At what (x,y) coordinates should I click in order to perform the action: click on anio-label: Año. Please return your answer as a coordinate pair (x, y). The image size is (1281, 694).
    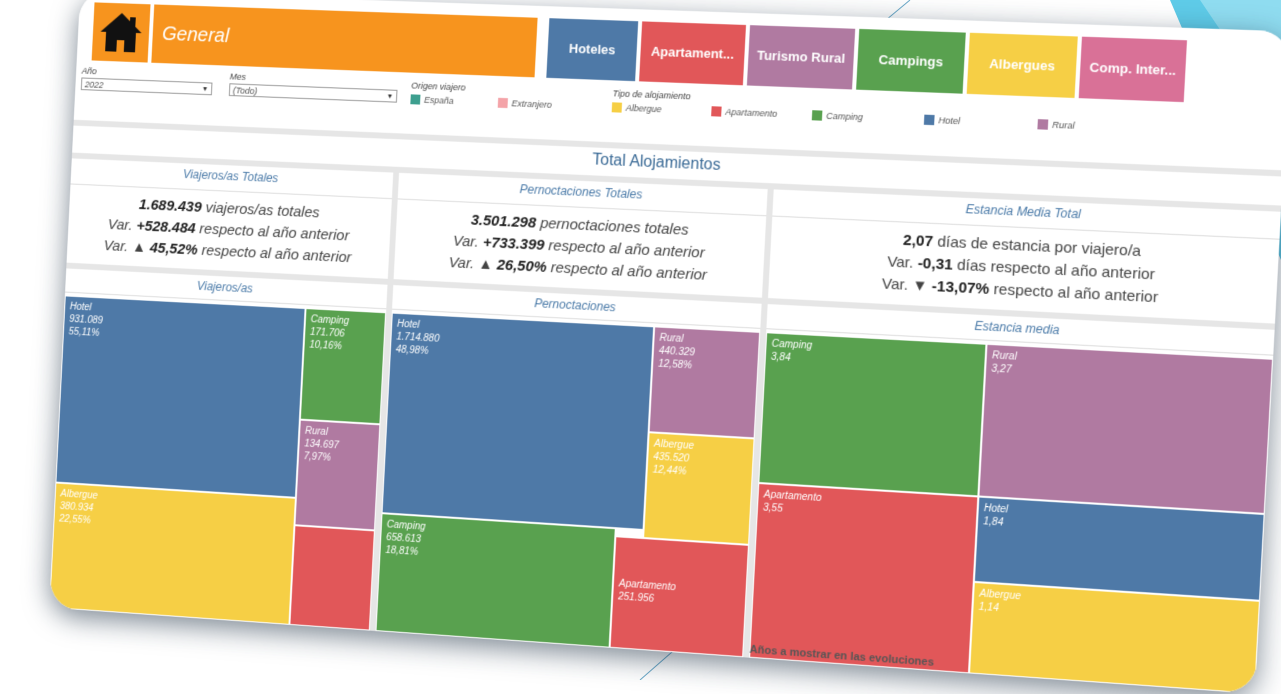
    Looking at the image, I should click on (89, 71).